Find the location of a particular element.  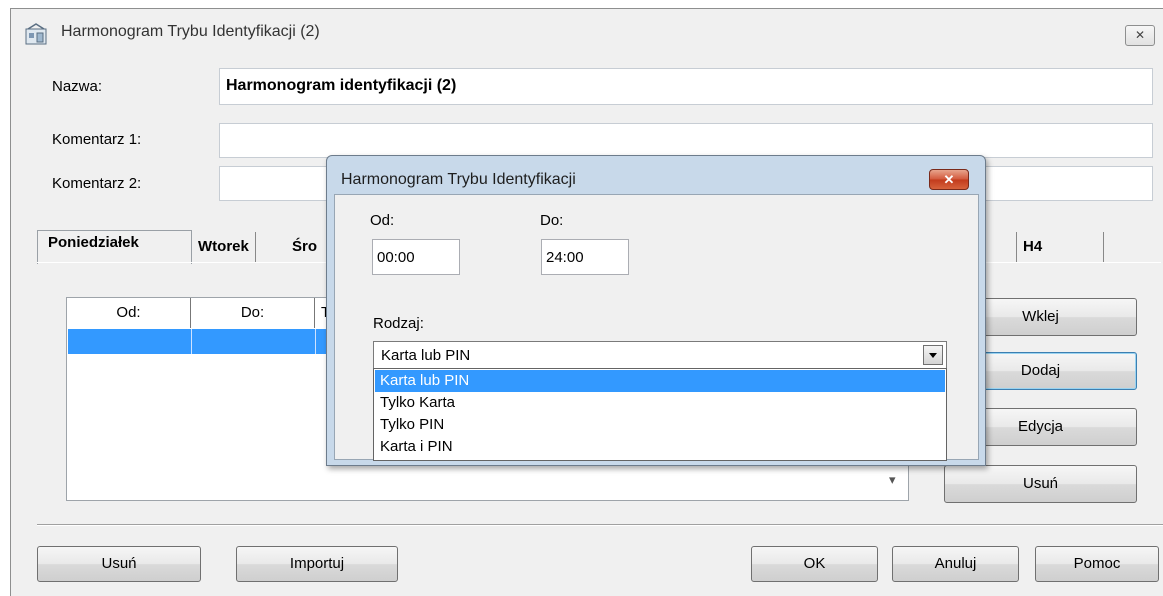

option-pin-only: Tylko PIN is located at coordinates (660, 425).